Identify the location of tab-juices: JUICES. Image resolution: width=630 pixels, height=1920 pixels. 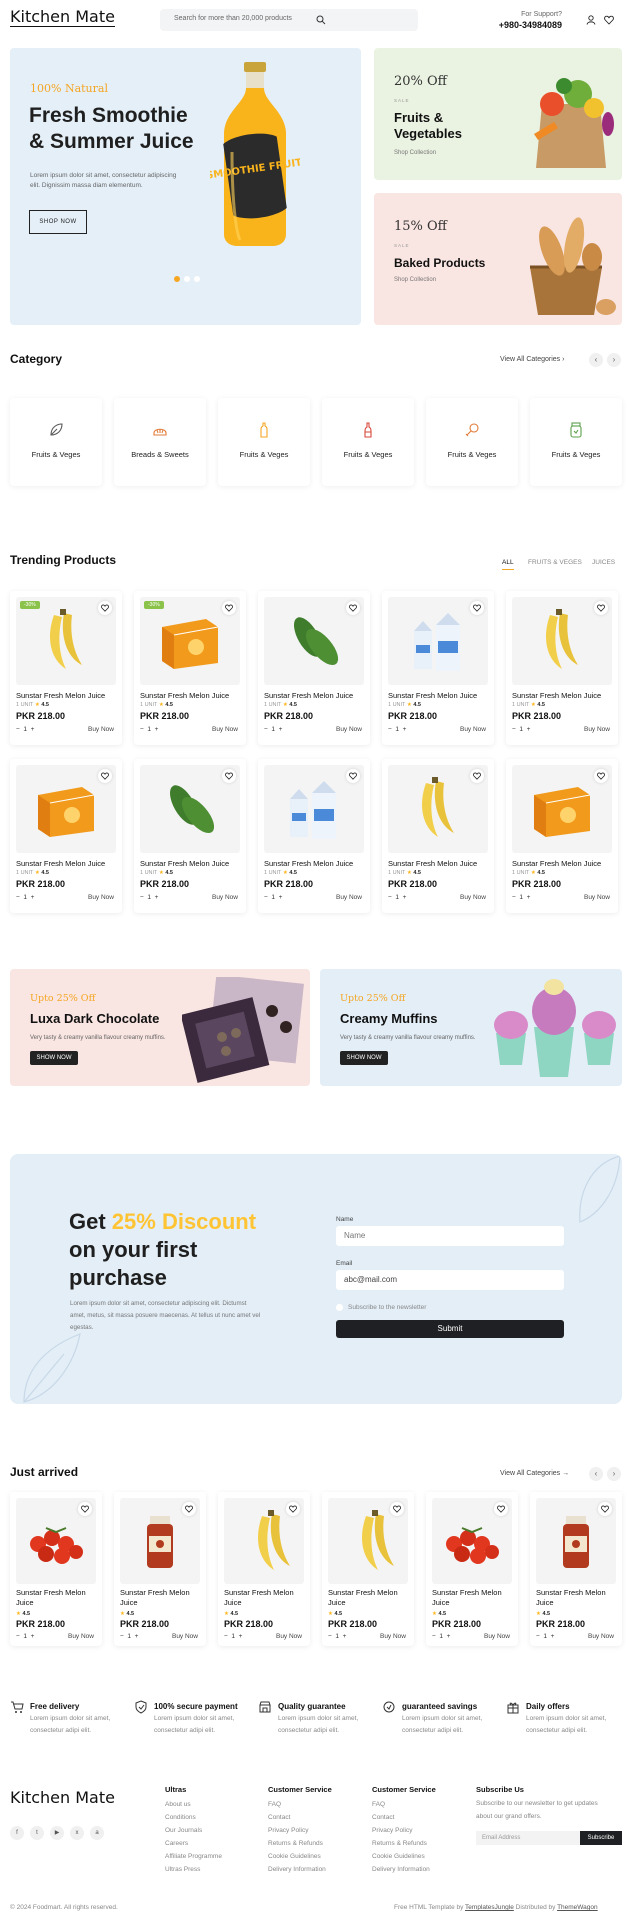
(603, 562).